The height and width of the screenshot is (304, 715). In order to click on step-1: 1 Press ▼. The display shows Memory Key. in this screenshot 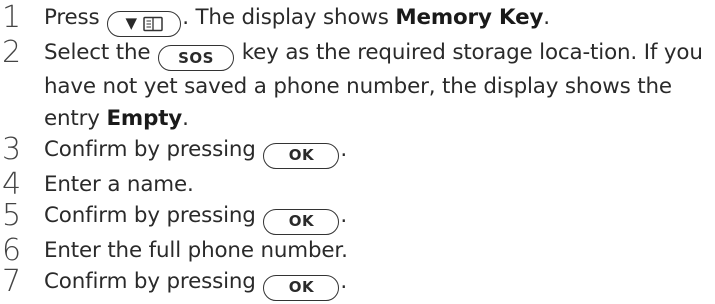, I will do `click(356, 19)`.